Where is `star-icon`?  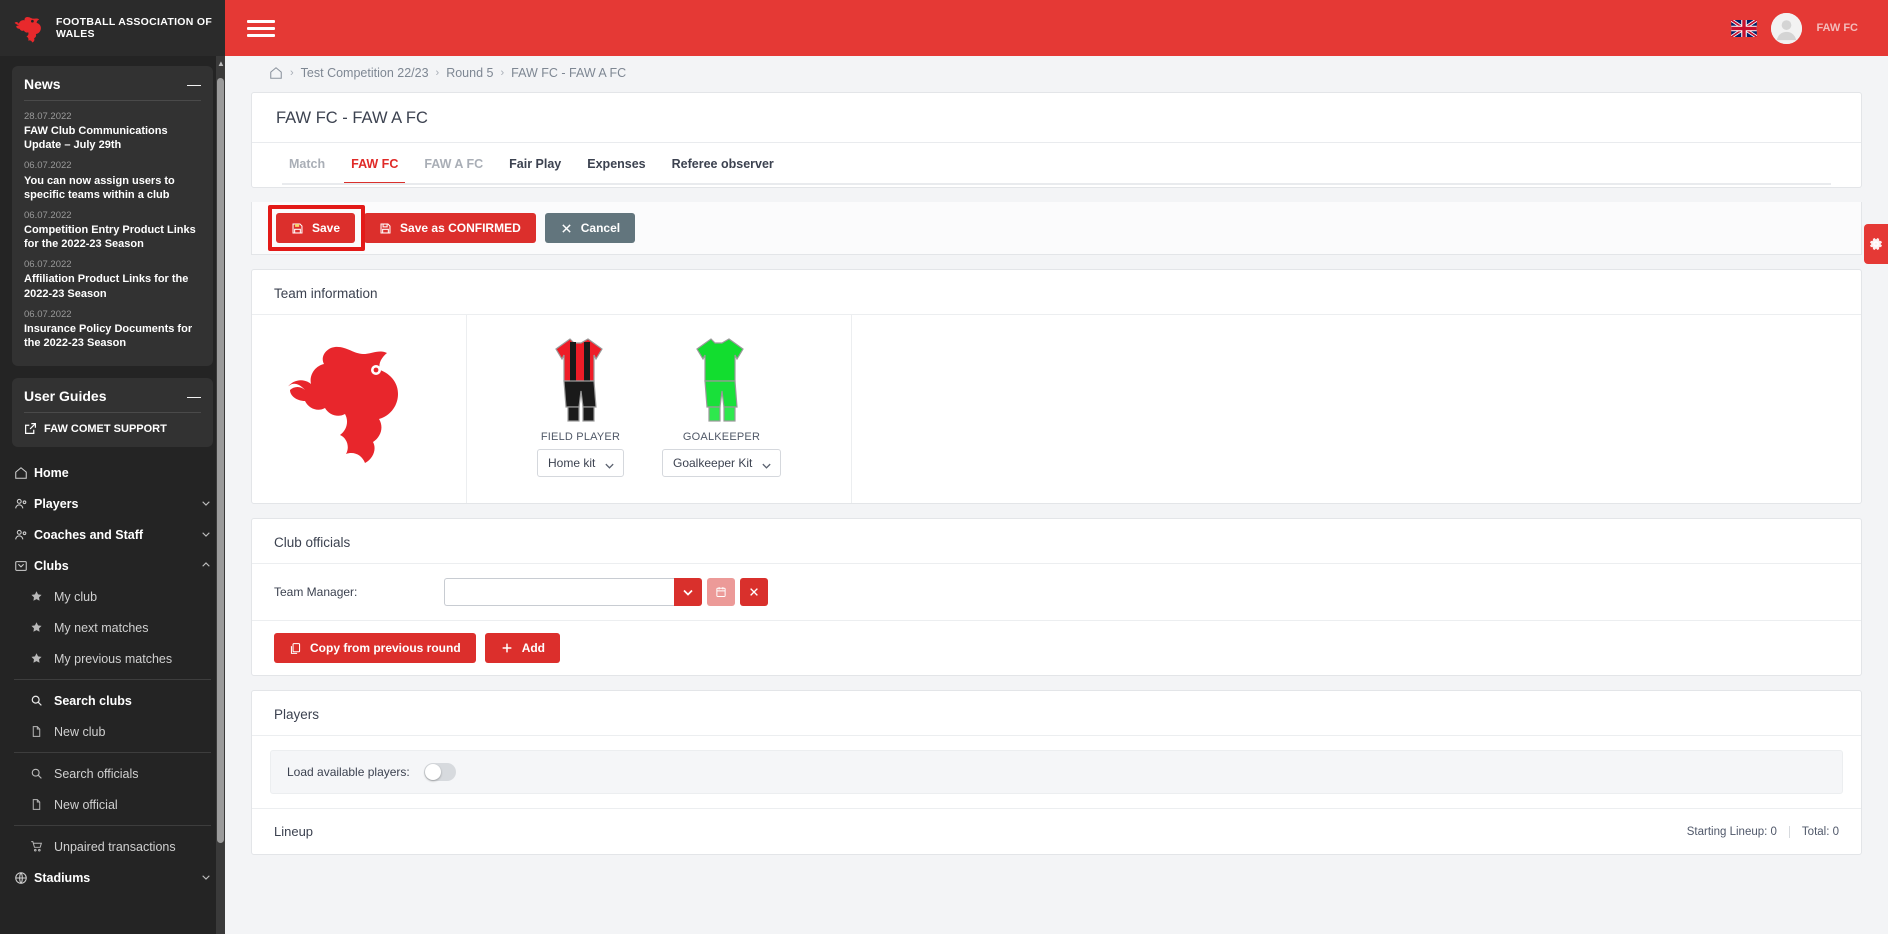 star-icon is located at coordinates (42, 596).